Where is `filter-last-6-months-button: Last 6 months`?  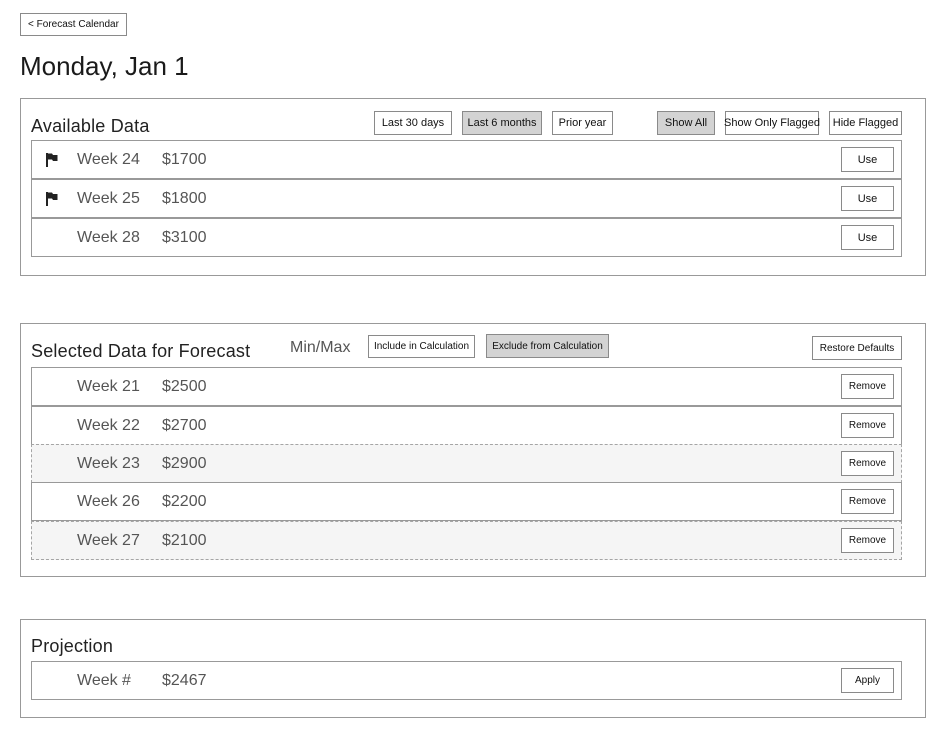
filter-last-6-months-button: Last 6 months is located at coordinates (502, 123).